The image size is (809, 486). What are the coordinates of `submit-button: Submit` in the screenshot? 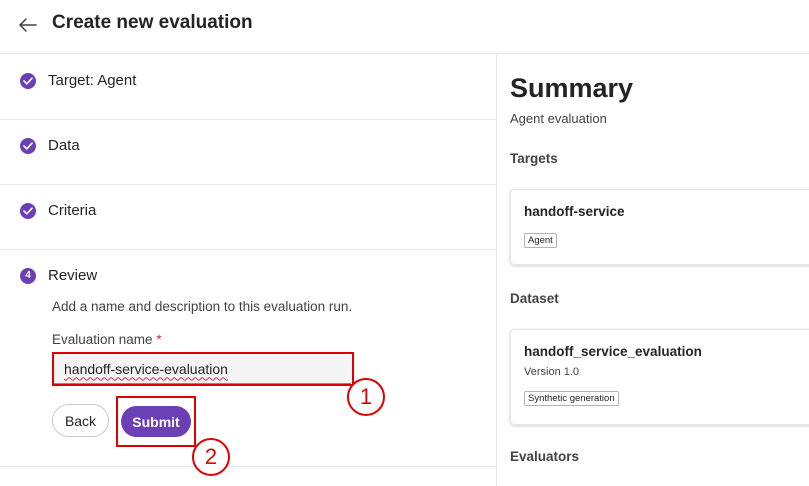 It's located at (156, 421).